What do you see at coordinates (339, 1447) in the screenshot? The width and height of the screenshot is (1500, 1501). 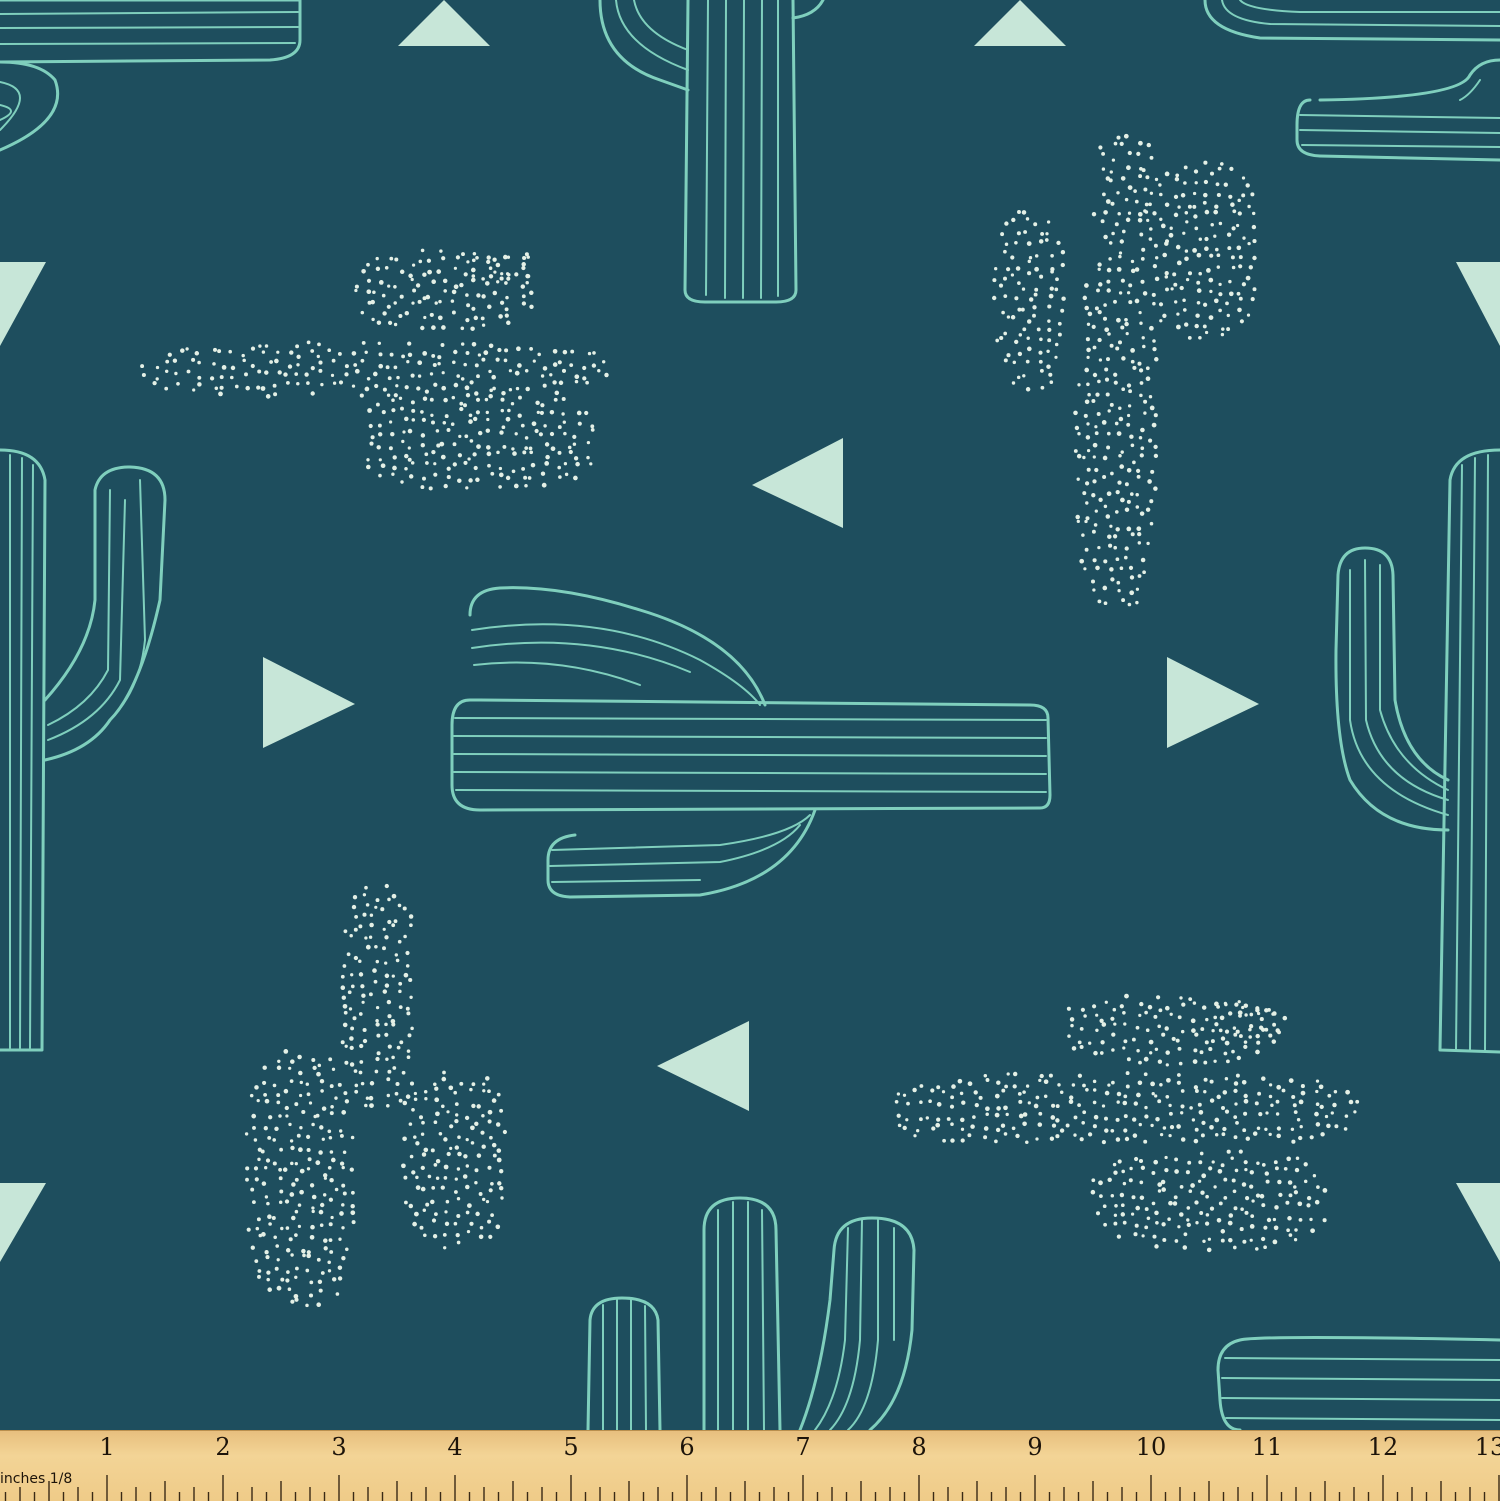 I see `ruler-number: 3` at bounding box center [339, 1447].